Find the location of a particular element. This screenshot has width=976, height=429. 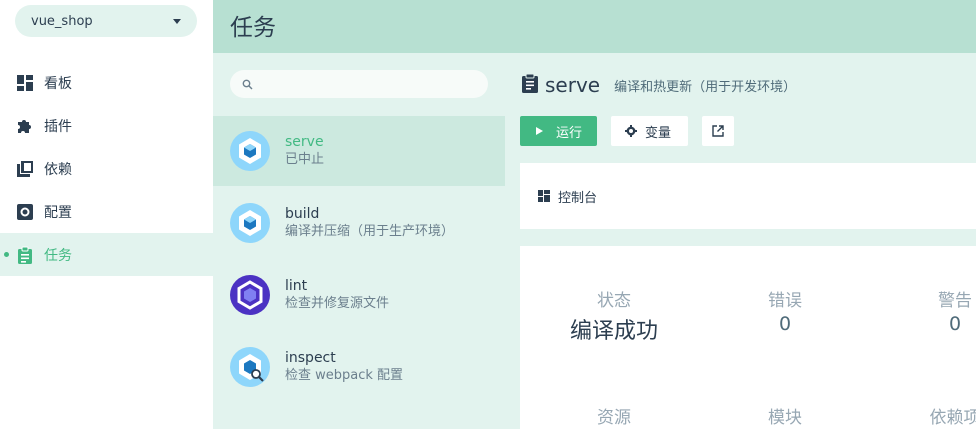

task-name: lint is located at coordinates (296, 286).